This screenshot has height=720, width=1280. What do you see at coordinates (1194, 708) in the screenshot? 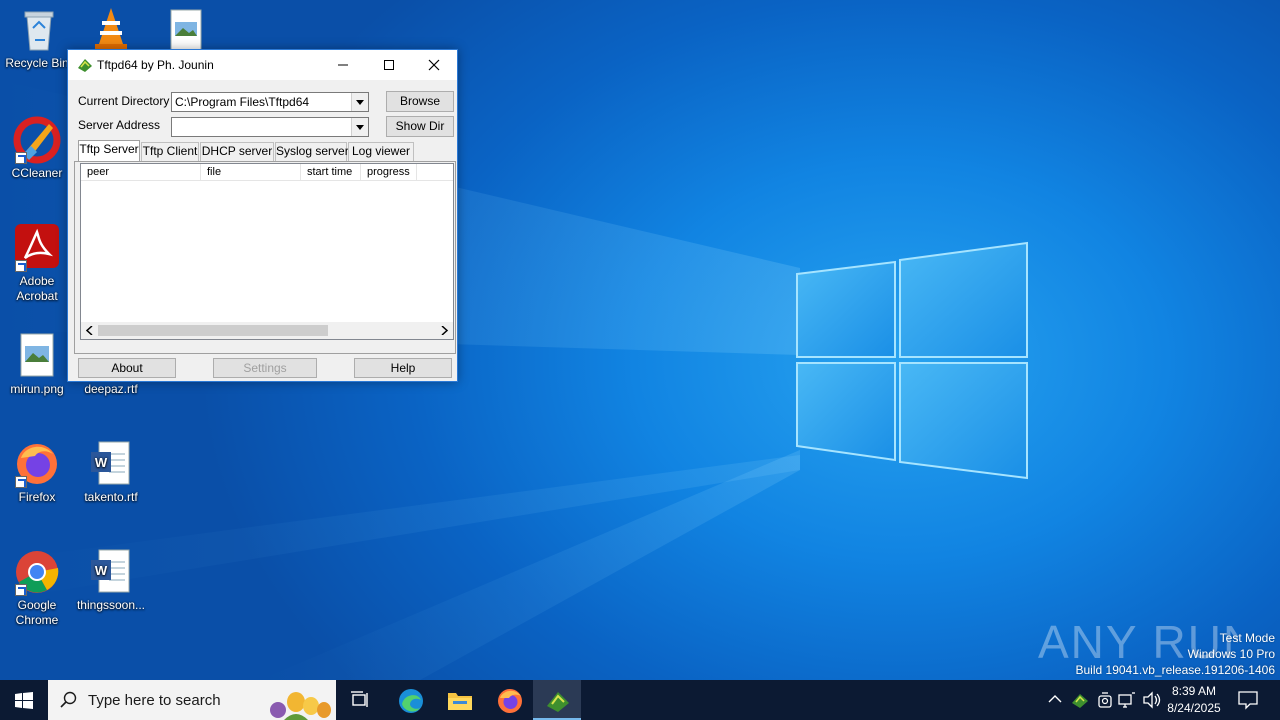
I see `clock-date: 8/24/2025` at bounding box center [1194, 708].